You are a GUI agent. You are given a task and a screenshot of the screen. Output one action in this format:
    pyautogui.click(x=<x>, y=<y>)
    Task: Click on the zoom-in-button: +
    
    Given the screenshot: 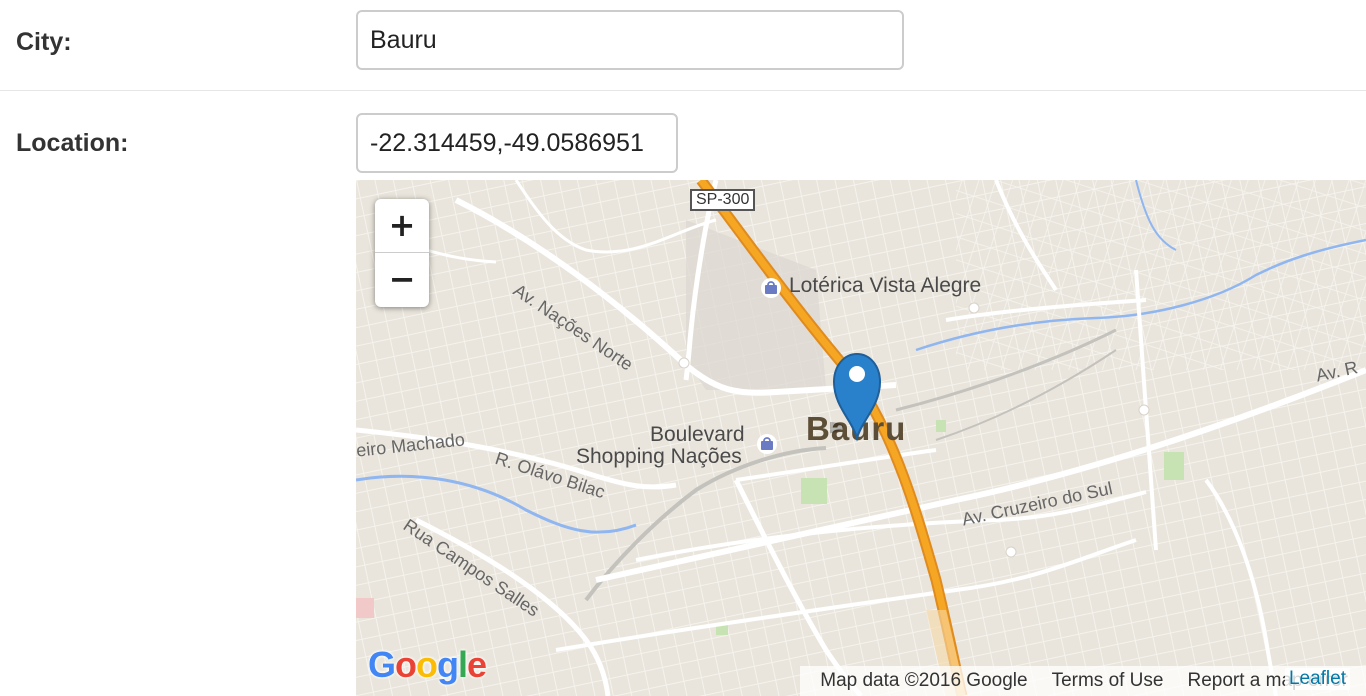 What is the action you would take?
    pyautogui.click(x=402, y=226)
    